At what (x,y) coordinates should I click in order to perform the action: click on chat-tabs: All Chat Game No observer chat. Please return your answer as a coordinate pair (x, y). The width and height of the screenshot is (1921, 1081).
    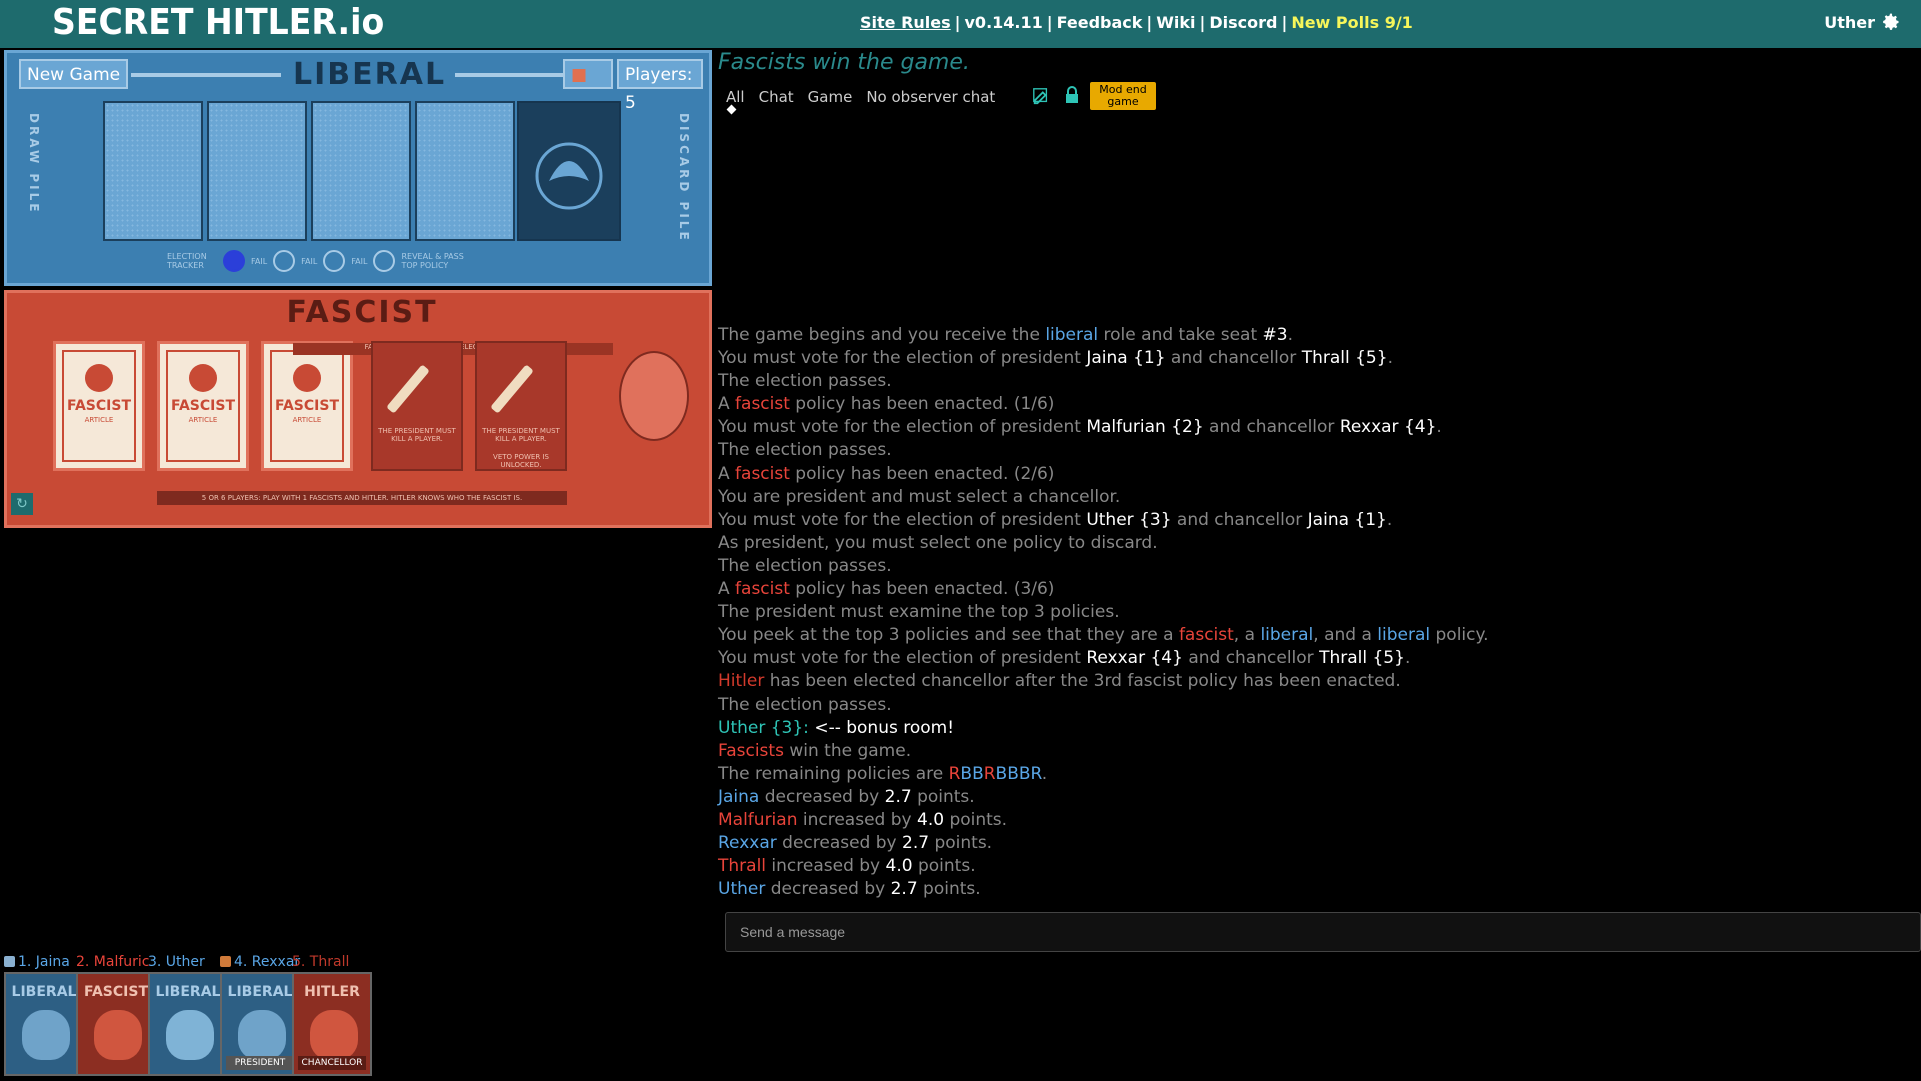
    Looking at the image, I should click on (860, 97).